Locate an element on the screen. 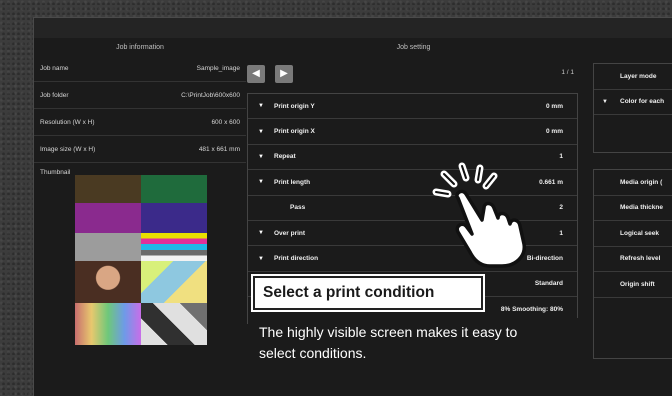 This screenshot has height=396, width=672. setting-media-thickness: Media thickne is located at coordinates (633, 208).